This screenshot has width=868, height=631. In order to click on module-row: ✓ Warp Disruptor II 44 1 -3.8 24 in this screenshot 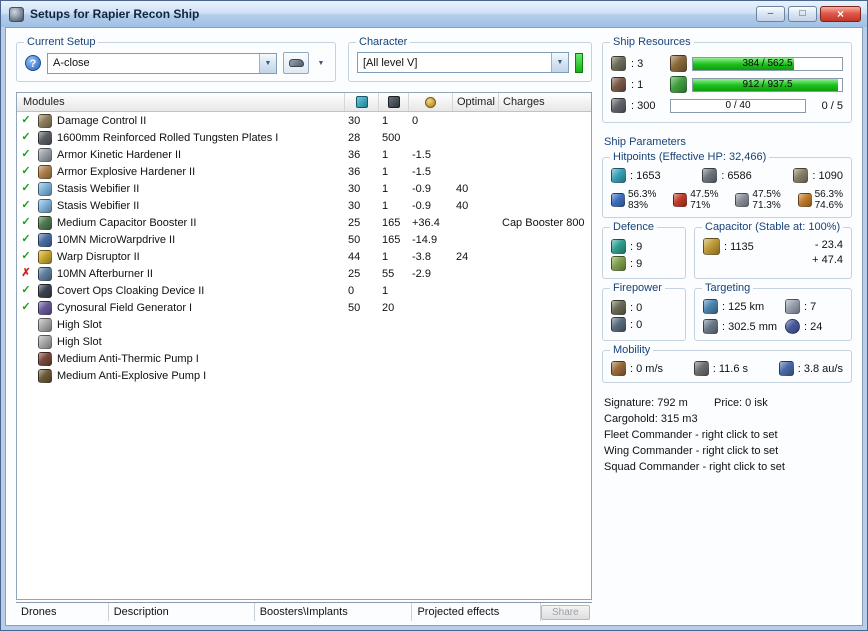, I will do `click(304, 256)`.